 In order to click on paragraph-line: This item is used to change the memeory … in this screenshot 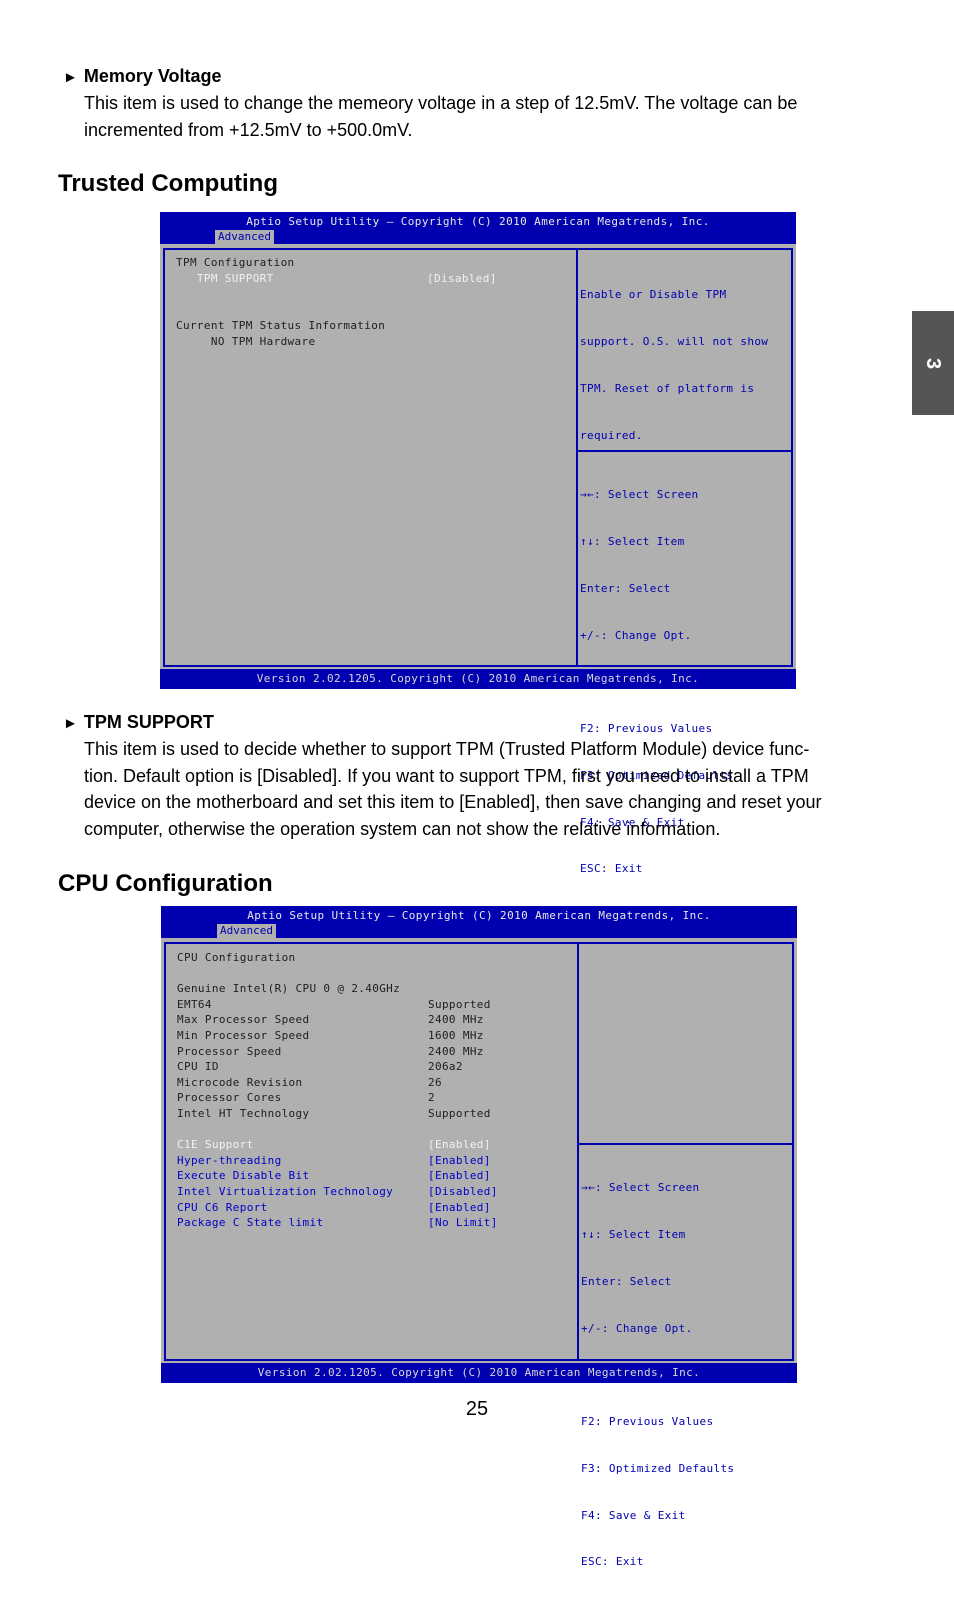, I will do `click(441, 103)`.